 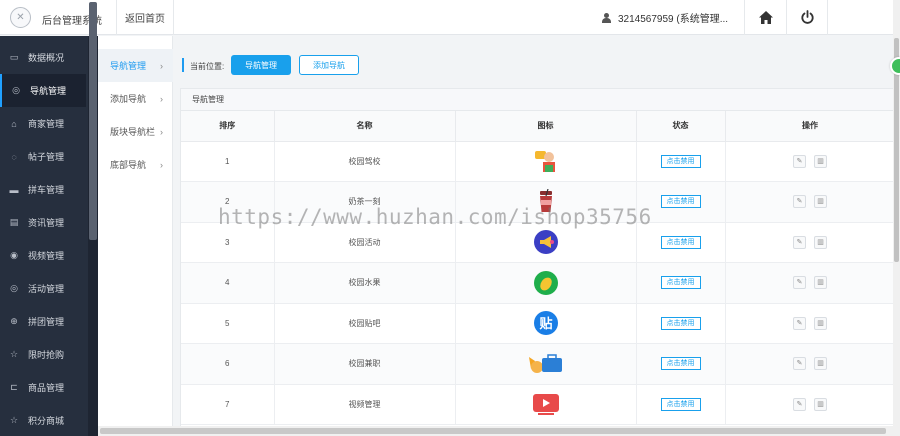 I want to click on home-button, so click(x=765, y=17).